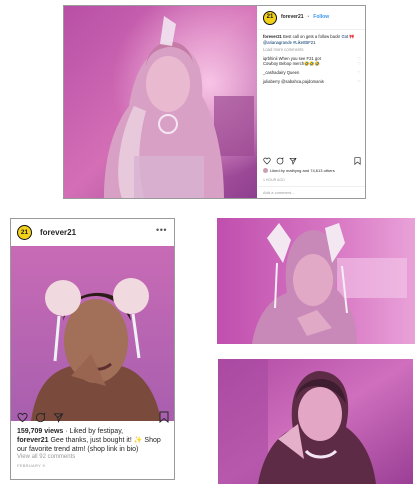 The image size is (420, 494). I want to click on liked-by-row: Liked by mathyng and 74,613 others, so click(299, 171).